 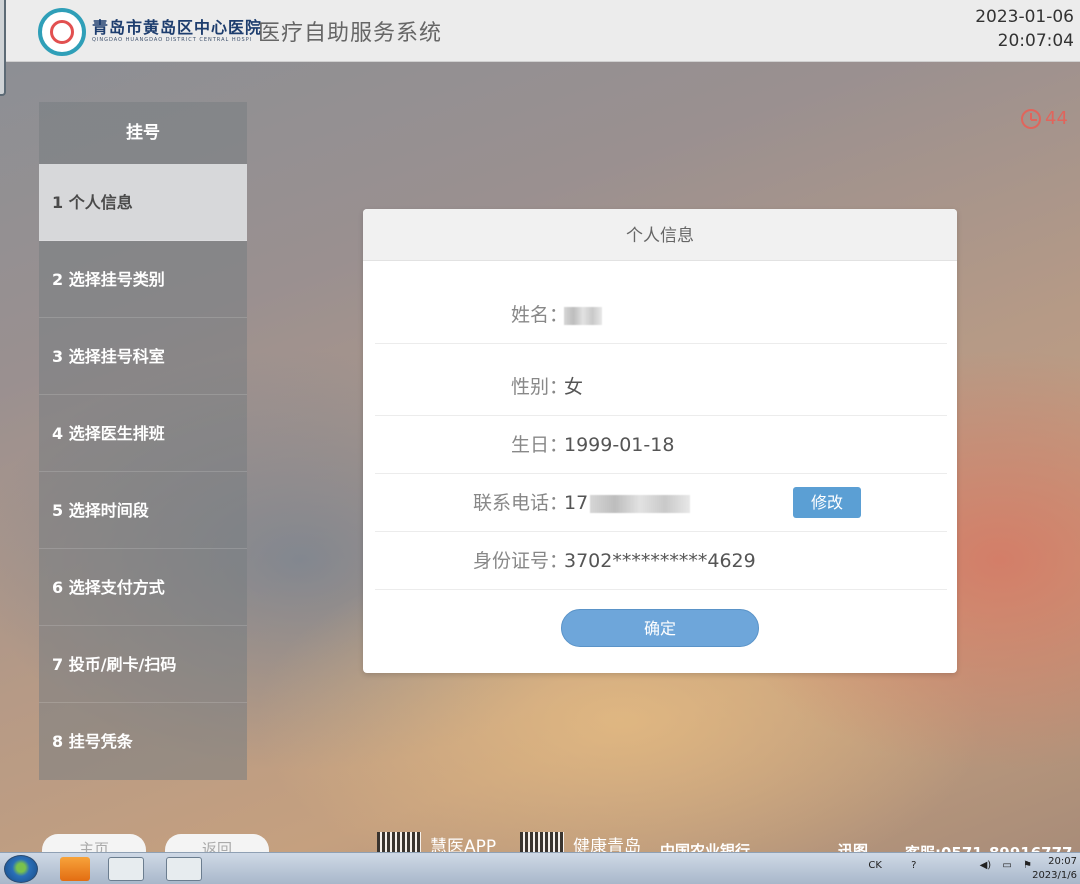 I want to click on hospital-name: 青岛市黄岛区中心医院, so click(x=177, y=27).